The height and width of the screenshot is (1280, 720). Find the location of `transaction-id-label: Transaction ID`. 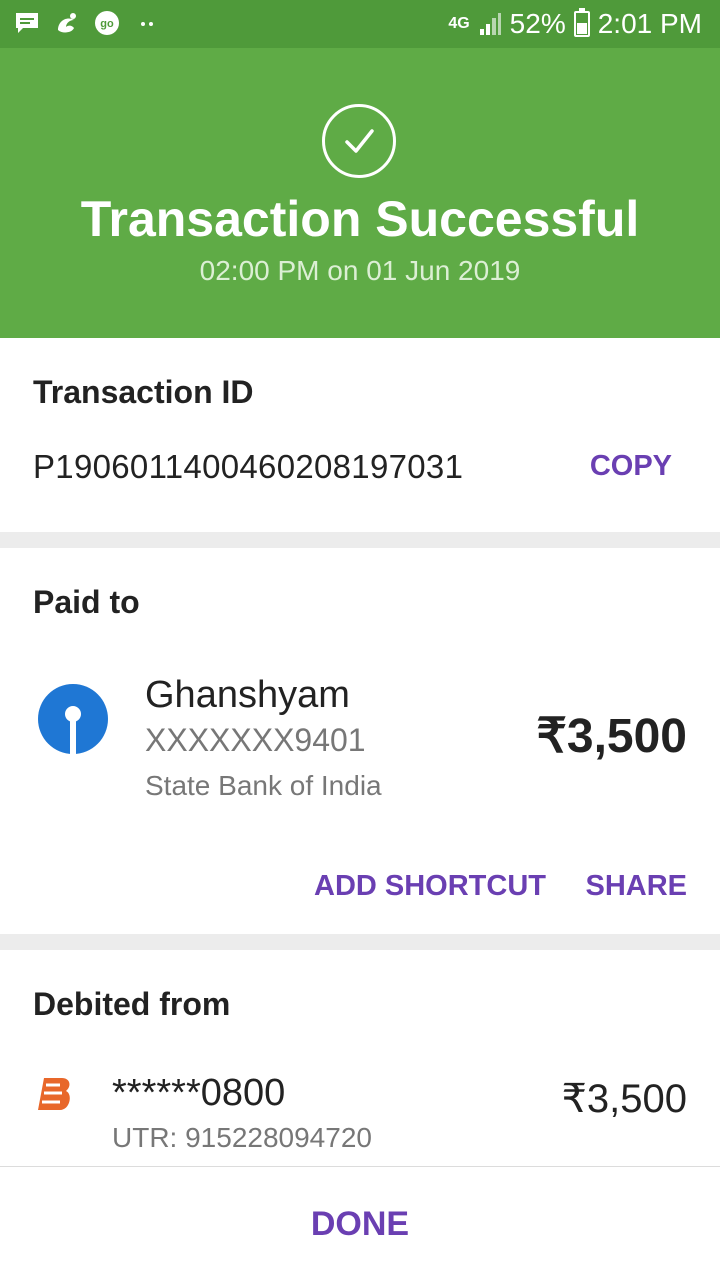

transaction-id-label: Transaction ID is located at coordinates (143, 392).